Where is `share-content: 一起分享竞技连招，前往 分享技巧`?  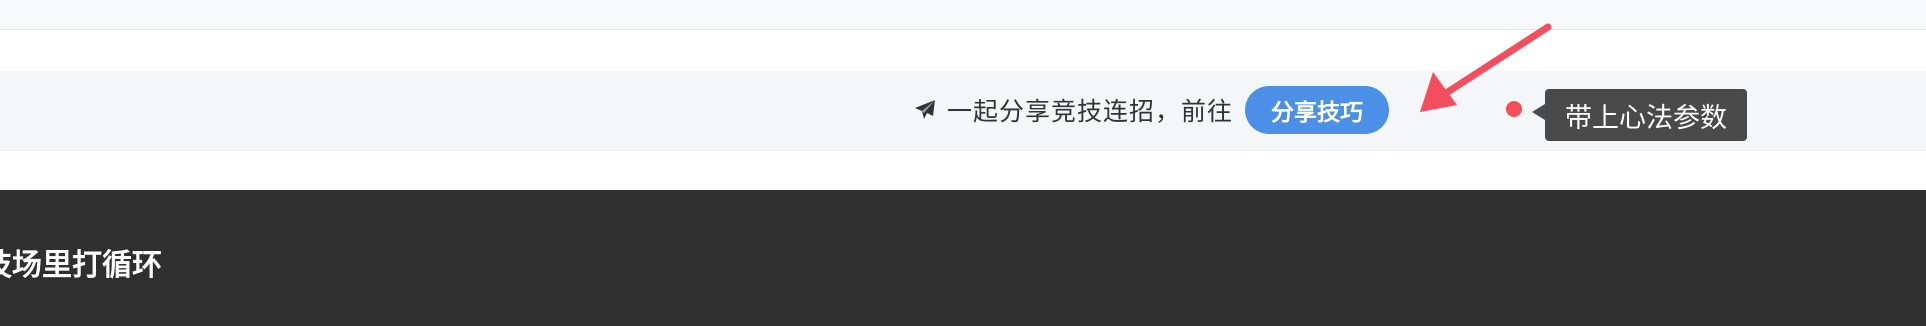
share-content: 一起分享竞技连招，前往 分享技巧 is located at coordinates (1151, 110).